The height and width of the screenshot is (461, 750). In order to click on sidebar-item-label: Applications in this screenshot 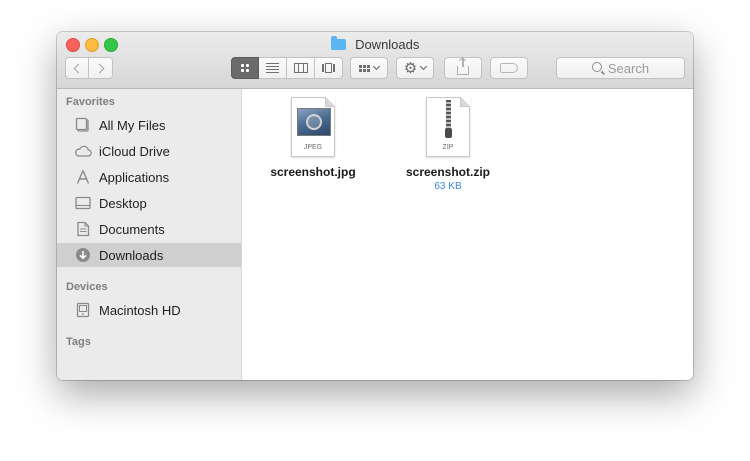, I will do `click(134, 177)`.